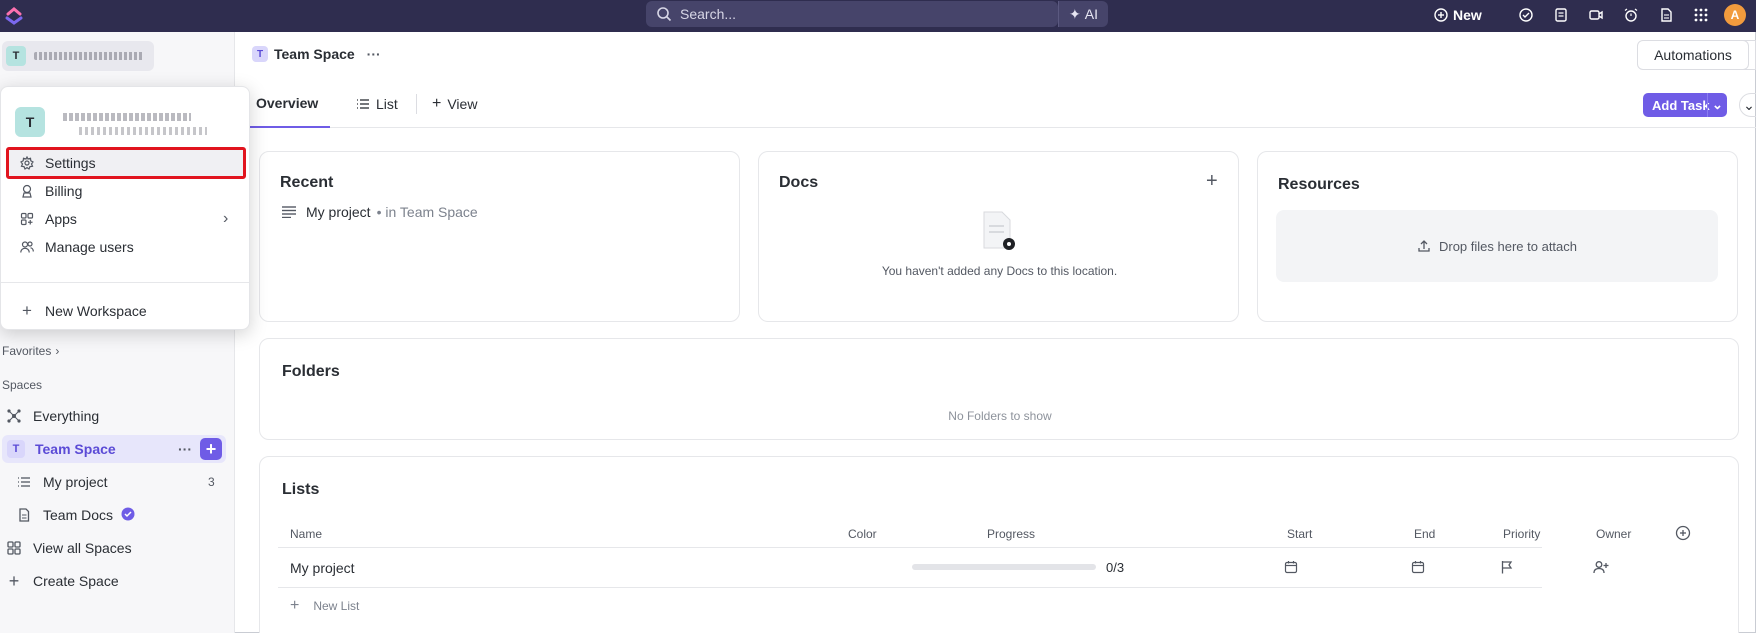 The width and height of the screenshot is (1756, 633). Describe the element at coordinates (377, 104) in the screenshot. I see `tab-list: List` at that location.